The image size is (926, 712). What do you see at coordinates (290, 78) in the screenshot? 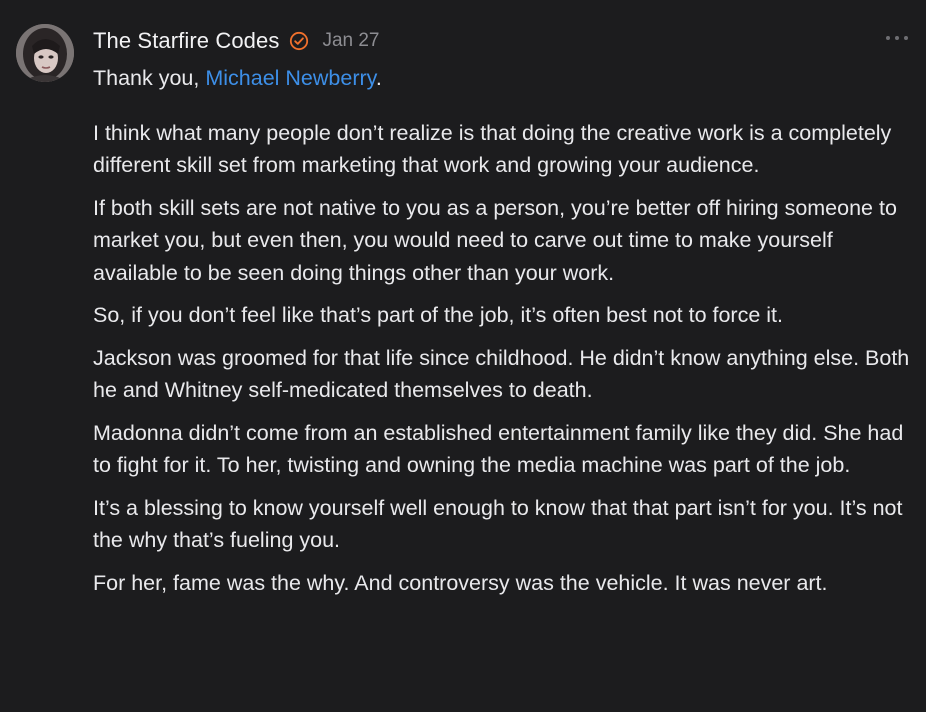
I see `mention-link: Michael Newberry` at bounding box center [290, 78].